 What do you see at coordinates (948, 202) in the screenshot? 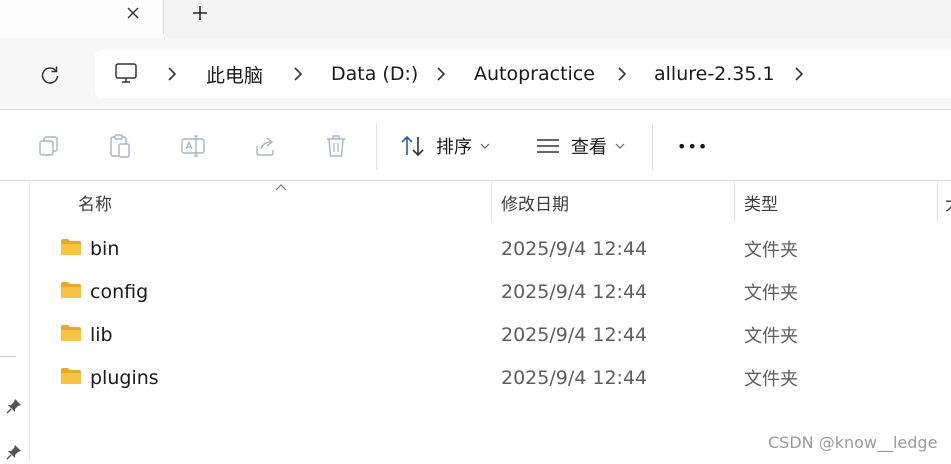
I see `column-header-size: 大` at bounding box center [948, 202].